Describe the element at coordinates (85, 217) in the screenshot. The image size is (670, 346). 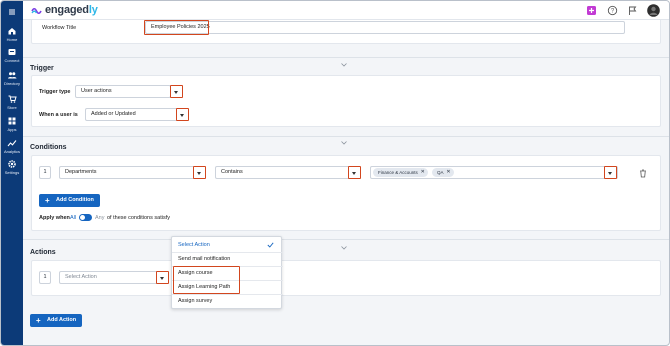
I see `all-any-toggle` at that location.